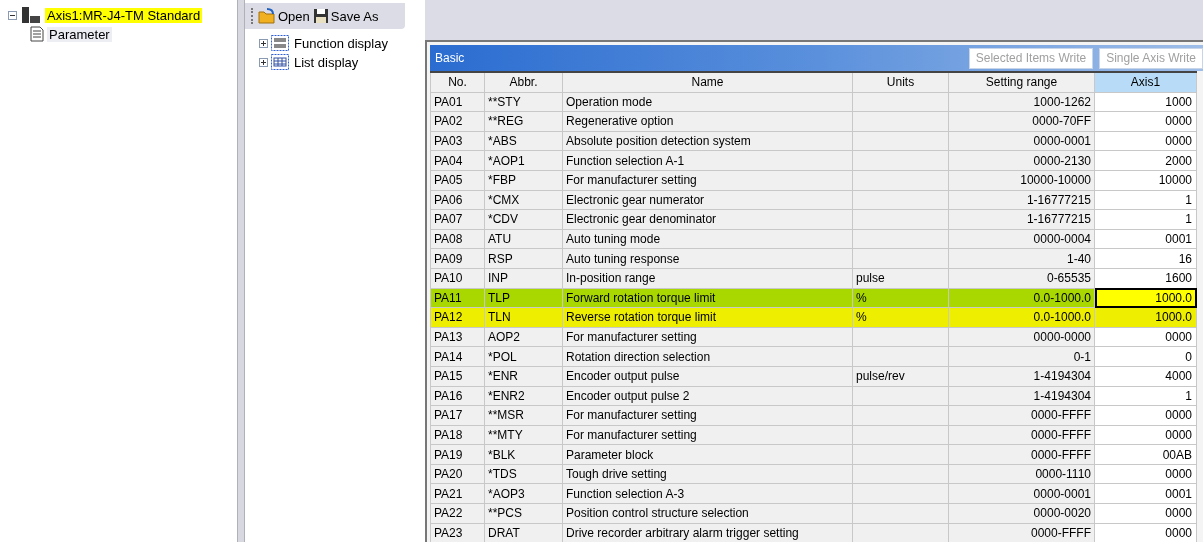  I want to click on table-cell: PA10, so click(457, 278).